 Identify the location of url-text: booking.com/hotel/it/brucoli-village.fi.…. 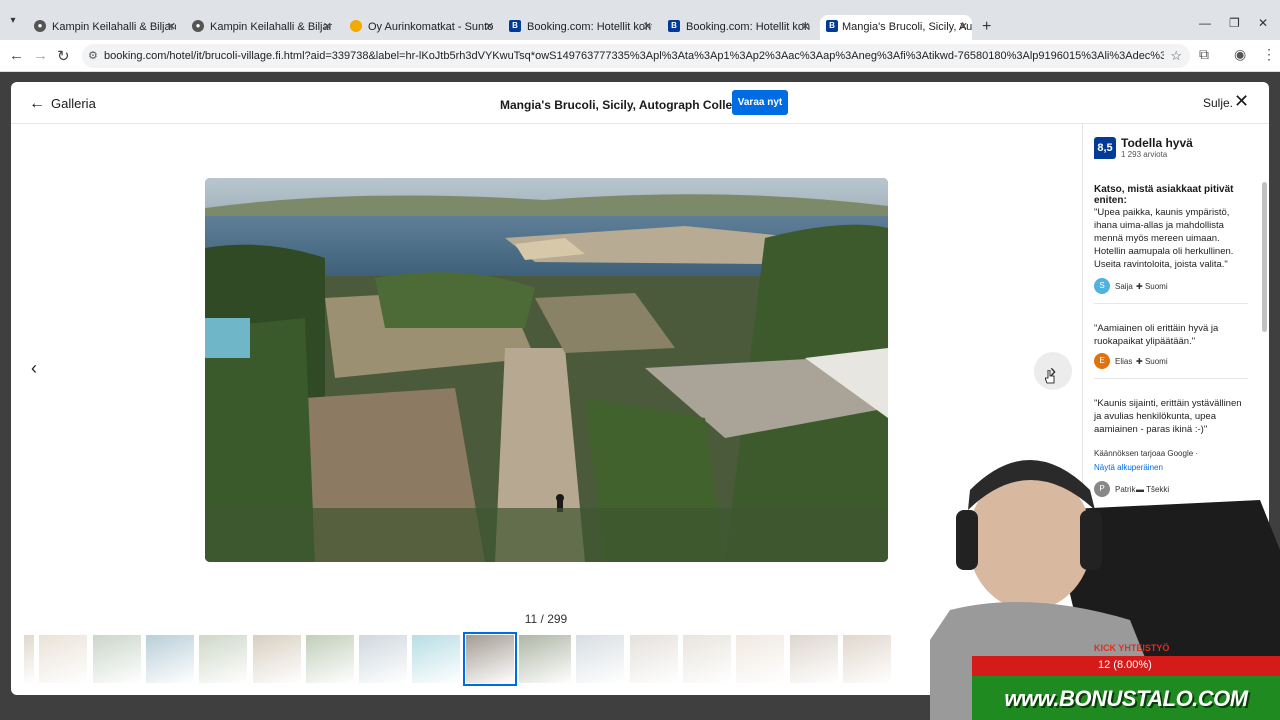
(634, 56).